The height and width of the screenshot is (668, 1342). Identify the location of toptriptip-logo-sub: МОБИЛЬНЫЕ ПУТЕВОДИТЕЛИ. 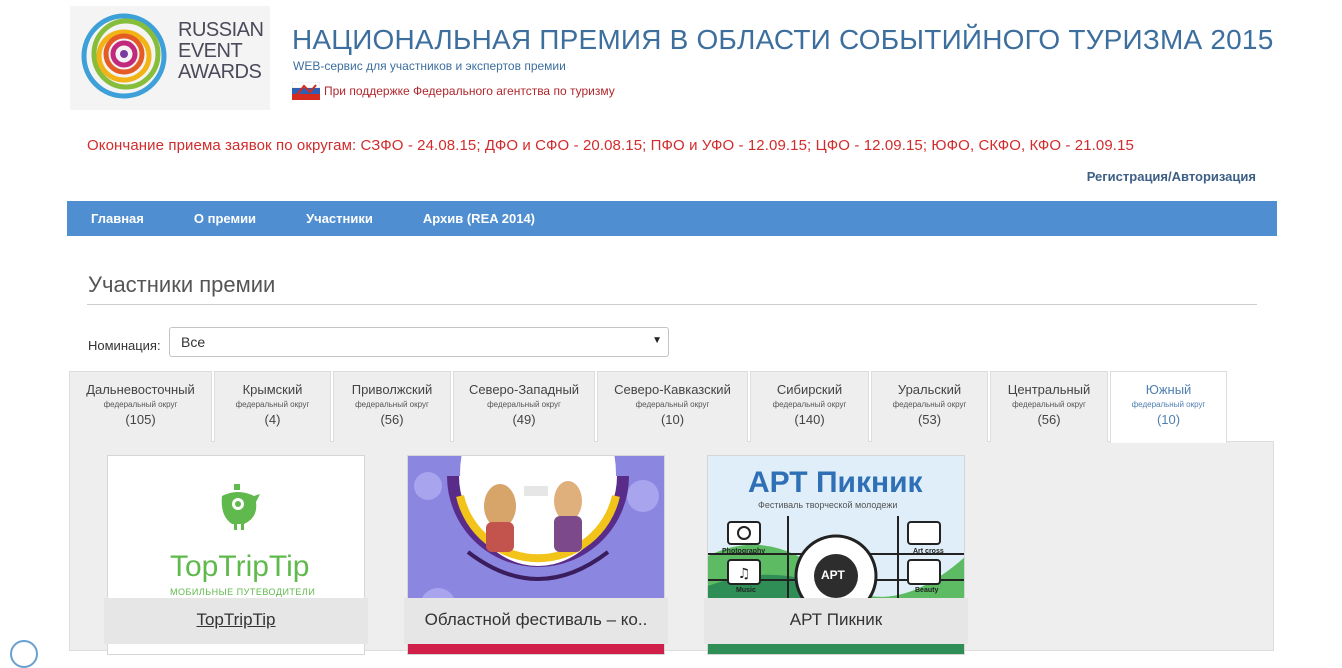
(243, 592).